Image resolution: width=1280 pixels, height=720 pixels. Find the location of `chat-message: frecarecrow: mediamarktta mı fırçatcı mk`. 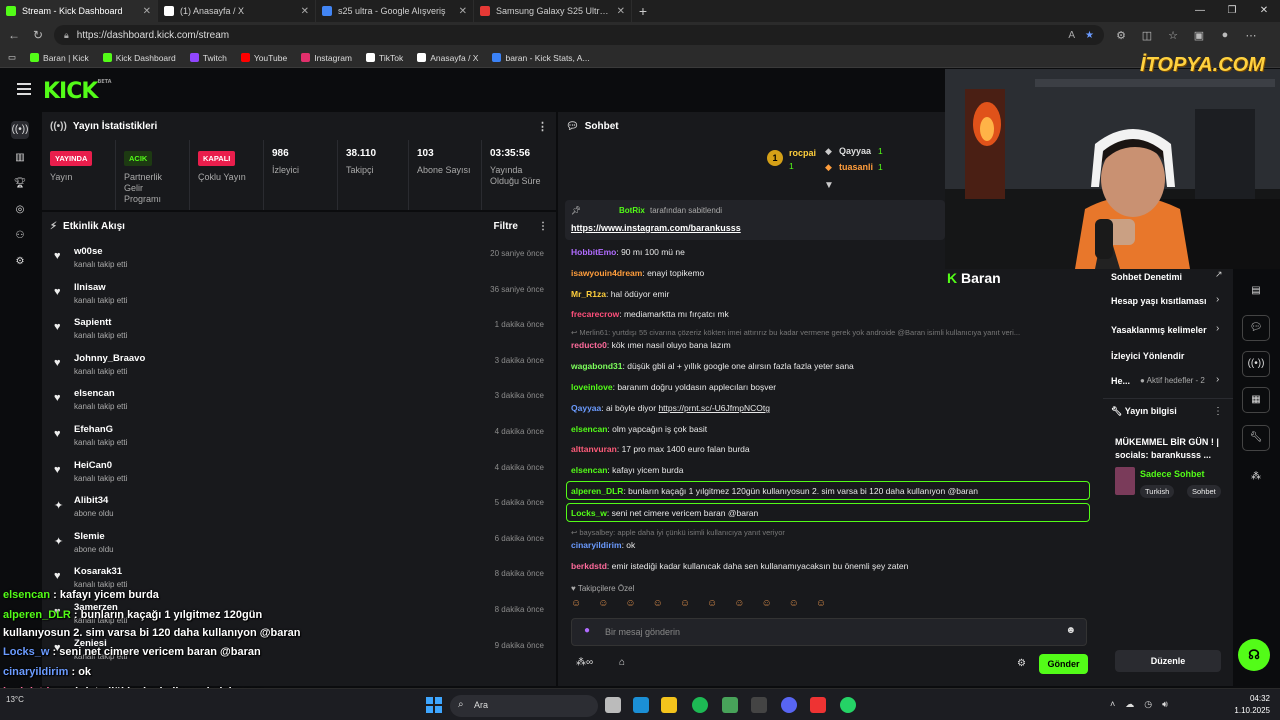

chat-message: frecarecrow: mediamarktta mı fırçatcı mk is located at coordinates (650, 314).